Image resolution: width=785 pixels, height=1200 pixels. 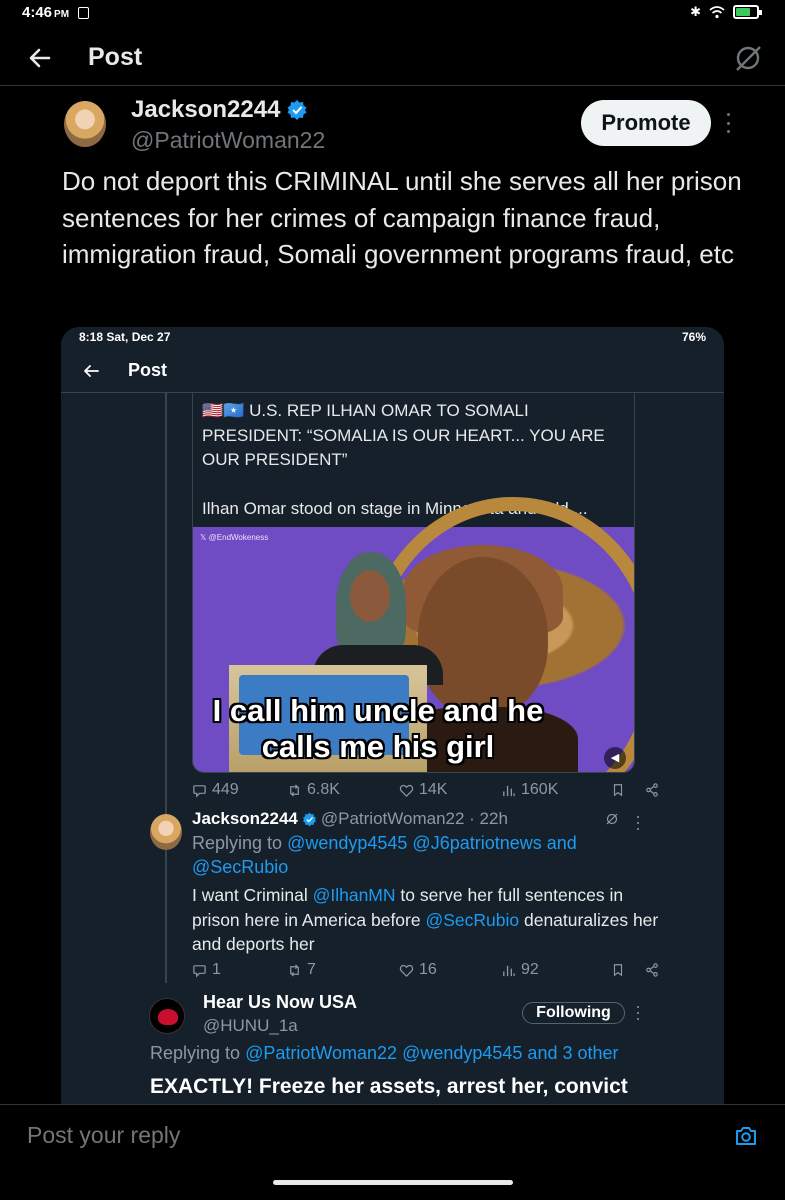 I want to click on embed-status-bar: 8:18 Sat, Dec 27 76%, so click(x=392, y=337).